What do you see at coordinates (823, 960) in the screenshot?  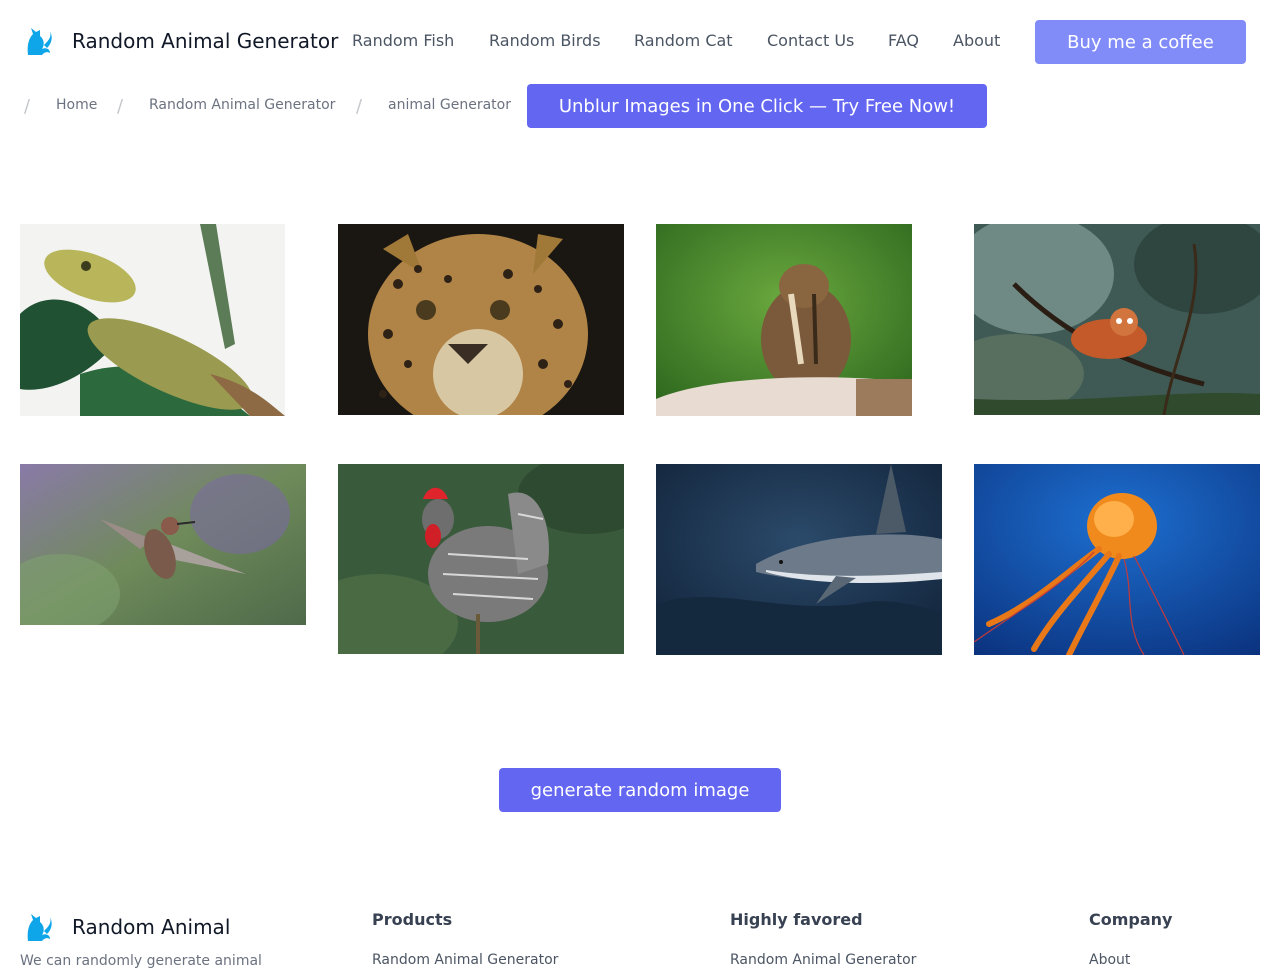 I see `footer-highly-favored-link: Random Animal Generator` at bounding box center [823, 960].